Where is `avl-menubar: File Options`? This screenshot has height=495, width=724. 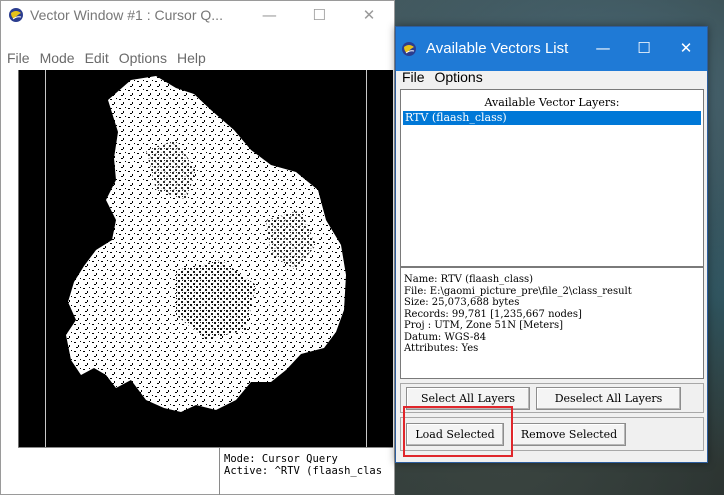
avl-menubar: File Options is located at coordinates (445, 78).